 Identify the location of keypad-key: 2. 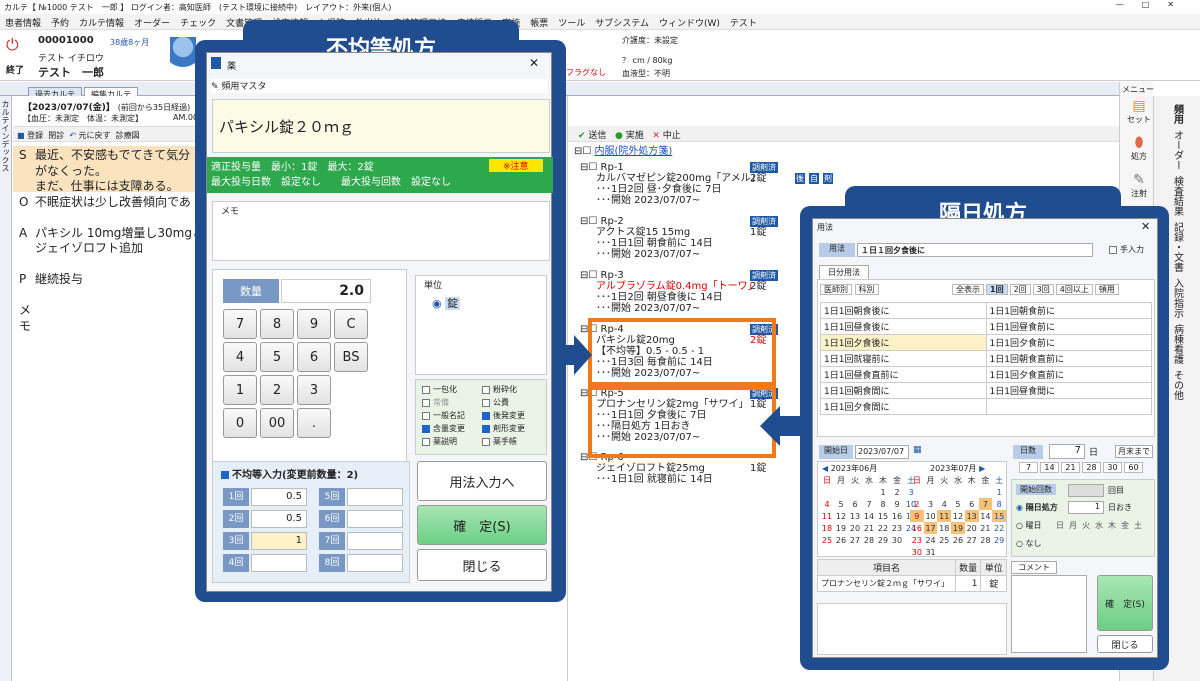
(277, 390).